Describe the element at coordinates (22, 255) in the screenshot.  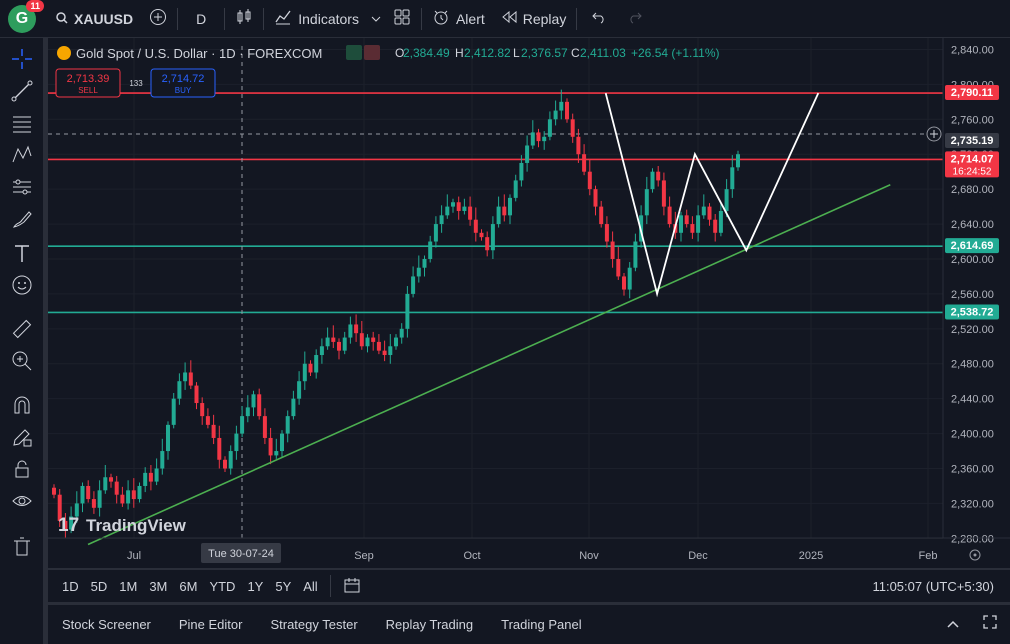
I see `text-tool` at that location.